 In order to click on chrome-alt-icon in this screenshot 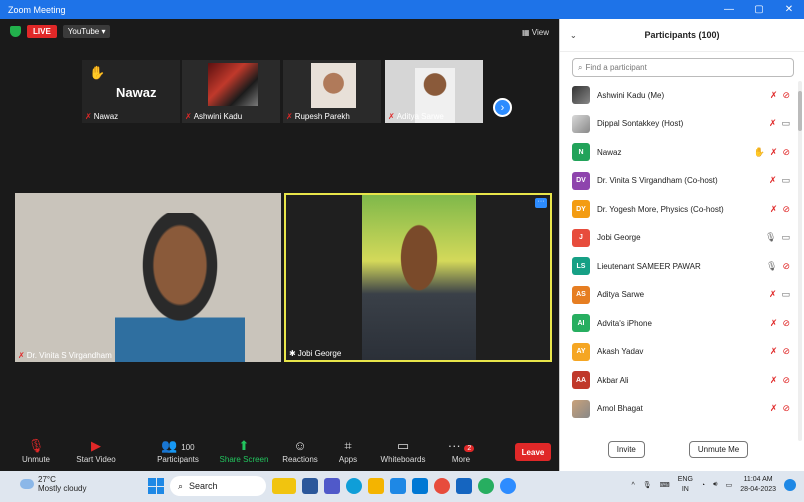, I will do `click(486, 486)`.